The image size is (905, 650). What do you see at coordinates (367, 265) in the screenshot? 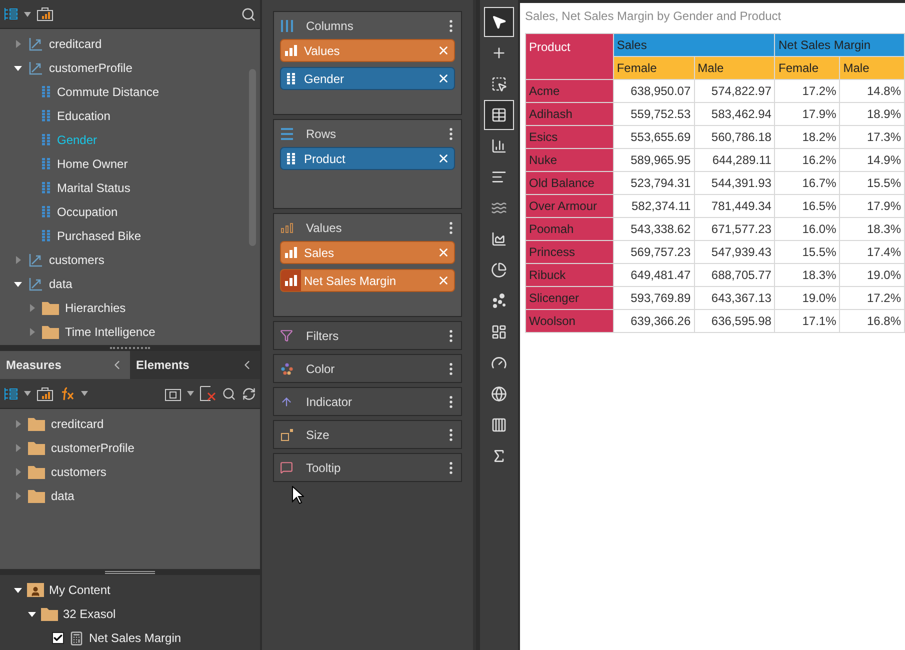
I see `drop-zone: Values Sales Net Sales Margin` at bounding box center [367, 265].